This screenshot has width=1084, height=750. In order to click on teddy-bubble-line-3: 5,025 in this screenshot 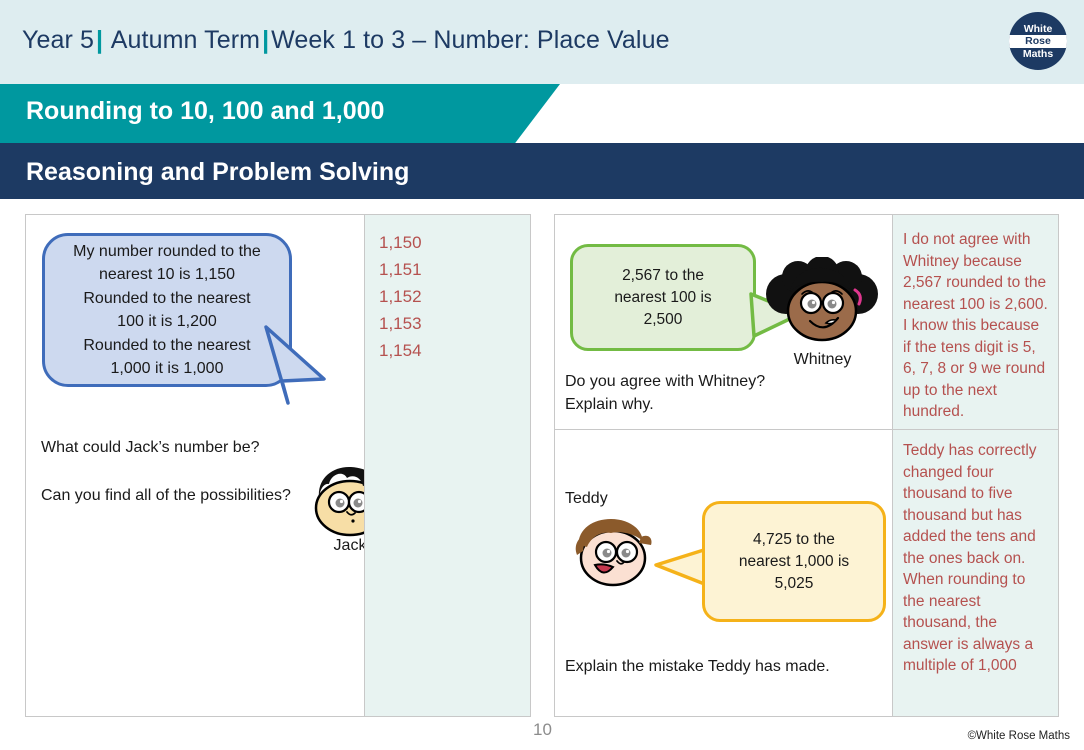, I will do `click(794, 583)`.